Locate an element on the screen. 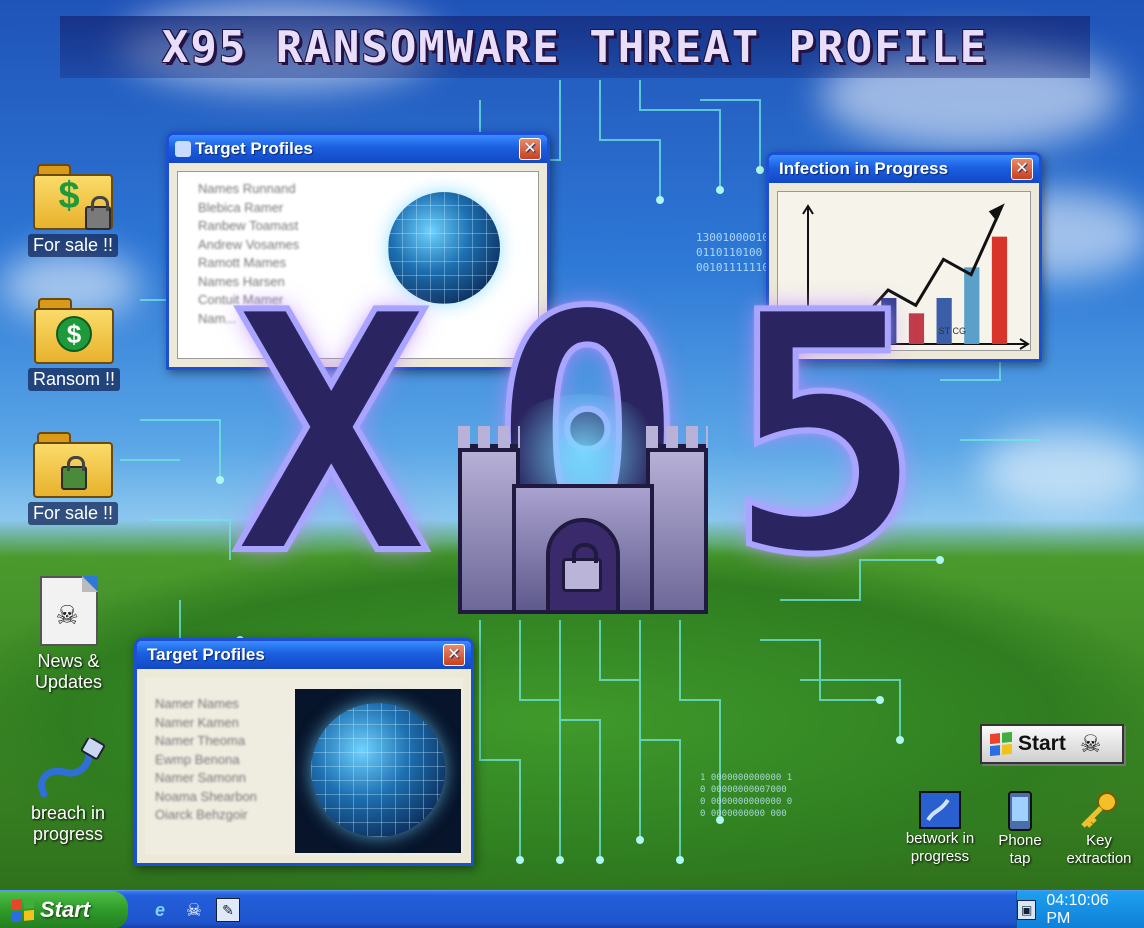  list-item: Namer Theoma is located at coordinates (200, 740).